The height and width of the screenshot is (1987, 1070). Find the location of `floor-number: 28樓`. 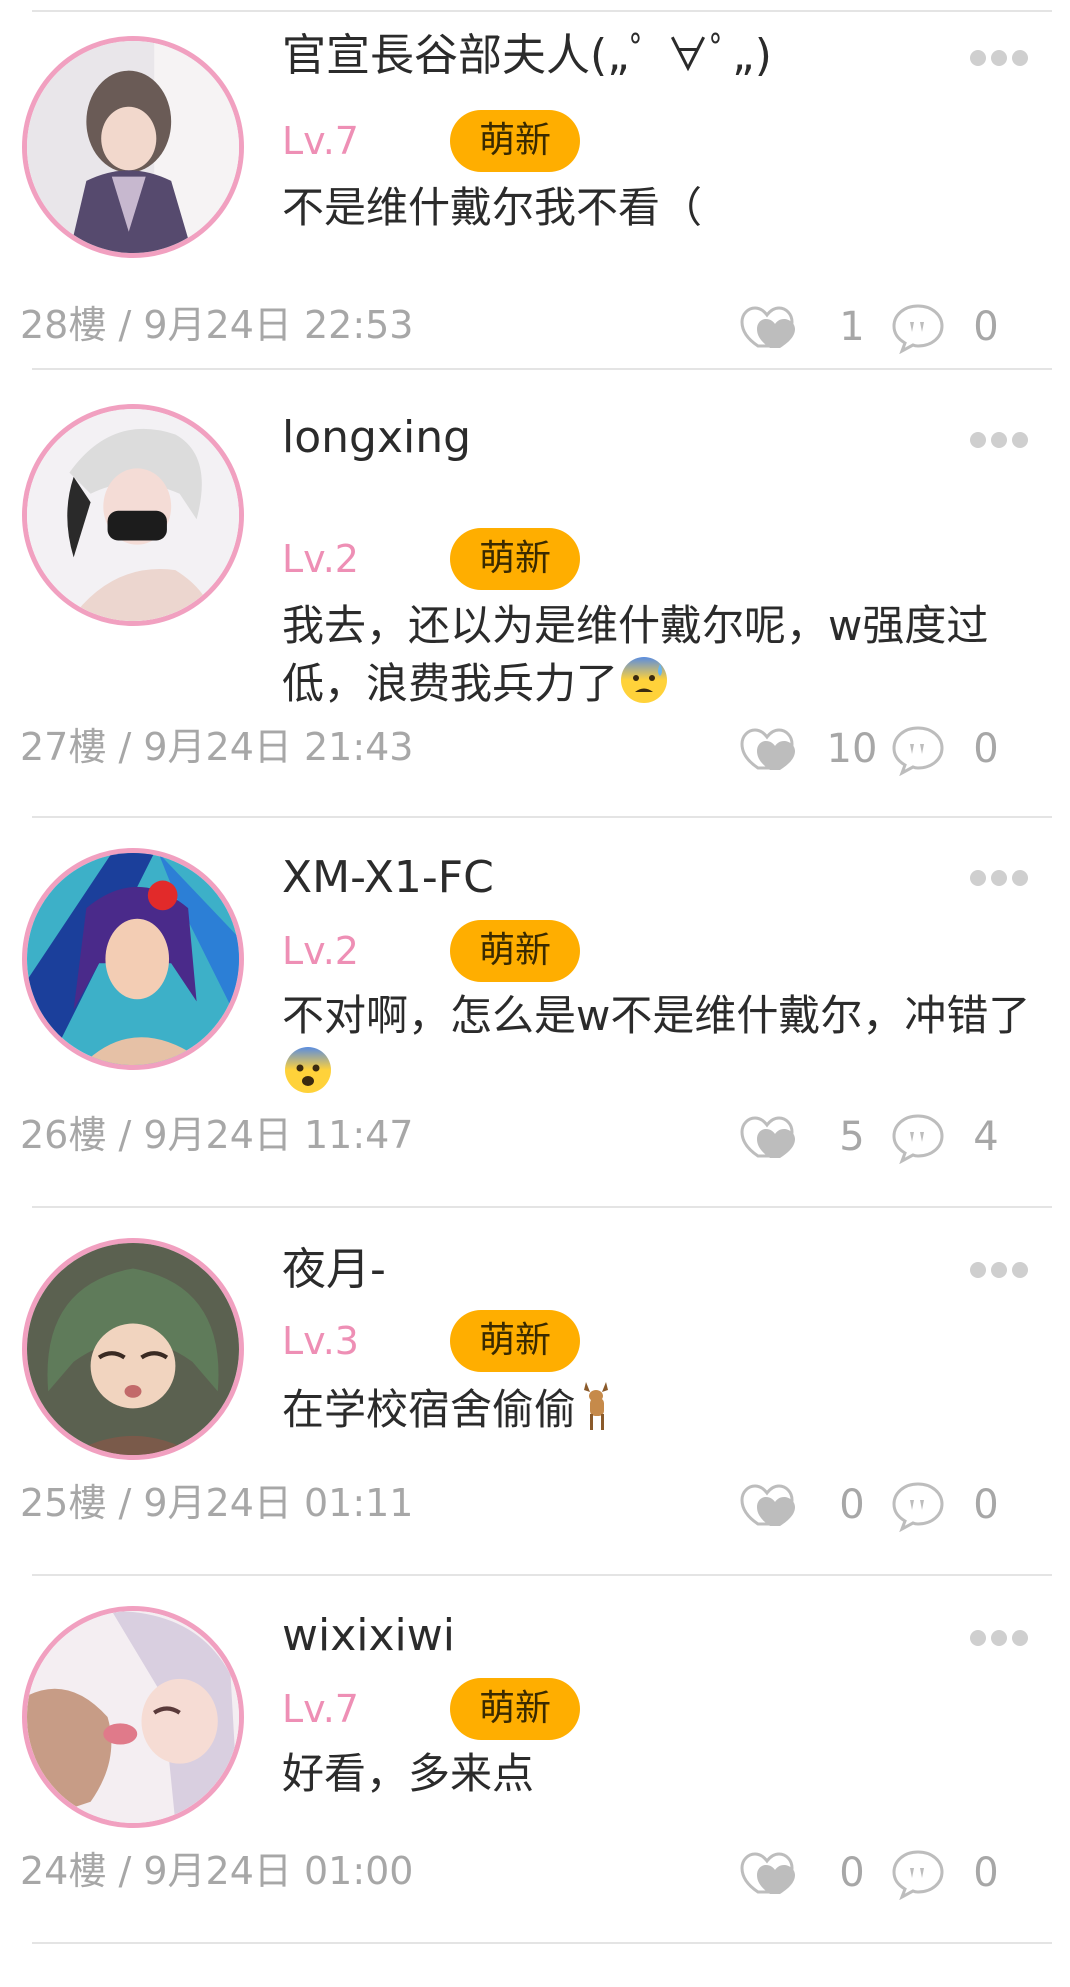

floor-number: 28樓 is located at coordinates (63, 325).